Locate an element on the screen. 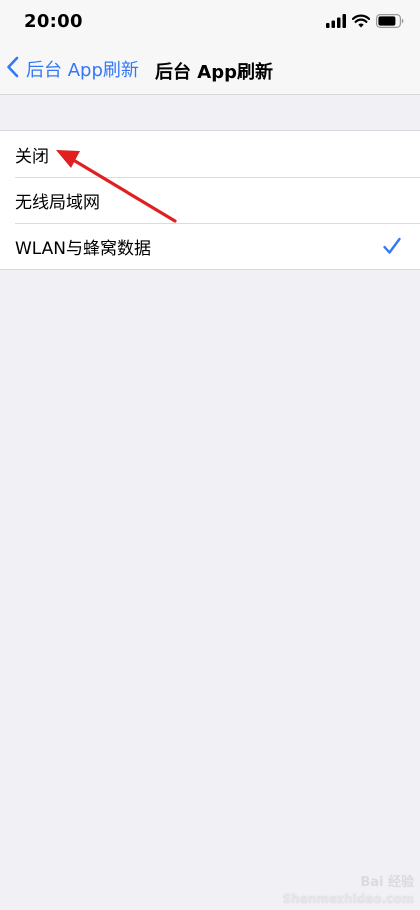  option-wlan-and-cellular: WLAN与蜂窝数据 is located at coordinates (210, 246).